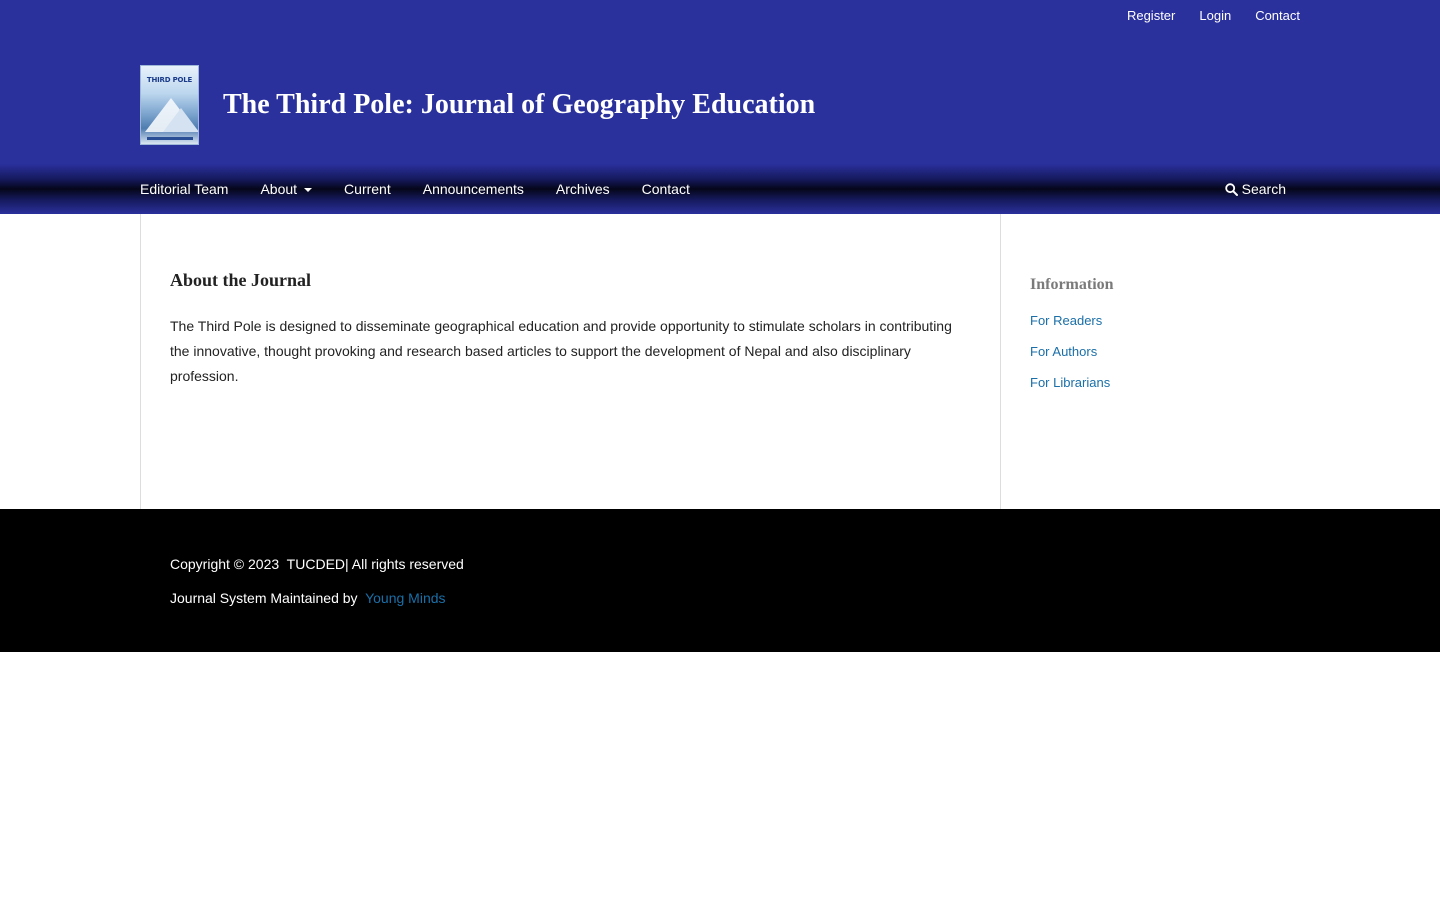 The width and height of the screenshot is (1440, 900). I want to click on list-item: For Readers, so click(1070, 327).